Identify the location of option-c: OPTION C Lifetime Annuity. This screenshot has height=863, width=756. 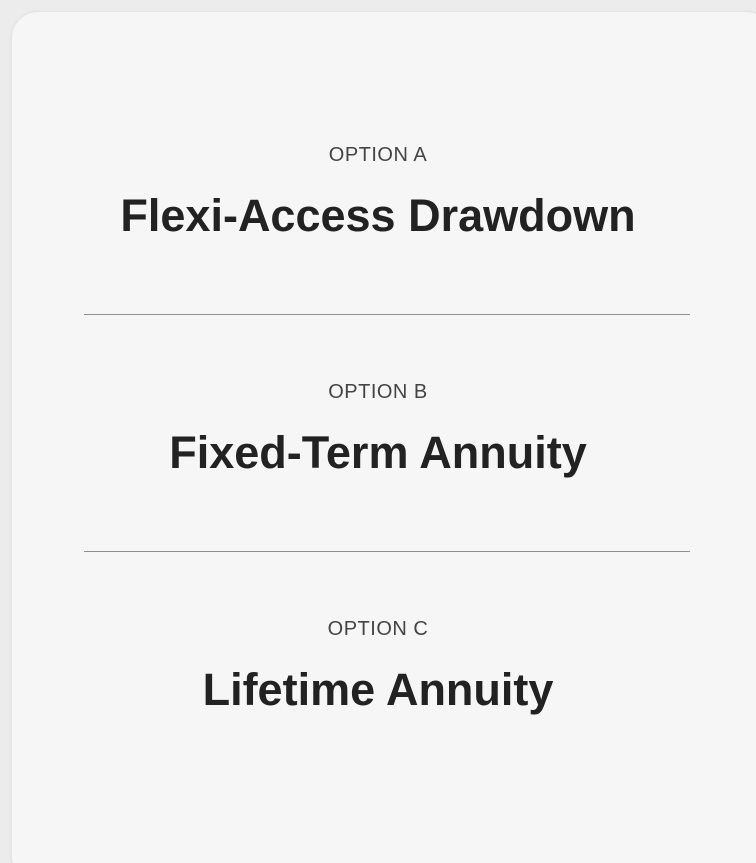
(378, 667).